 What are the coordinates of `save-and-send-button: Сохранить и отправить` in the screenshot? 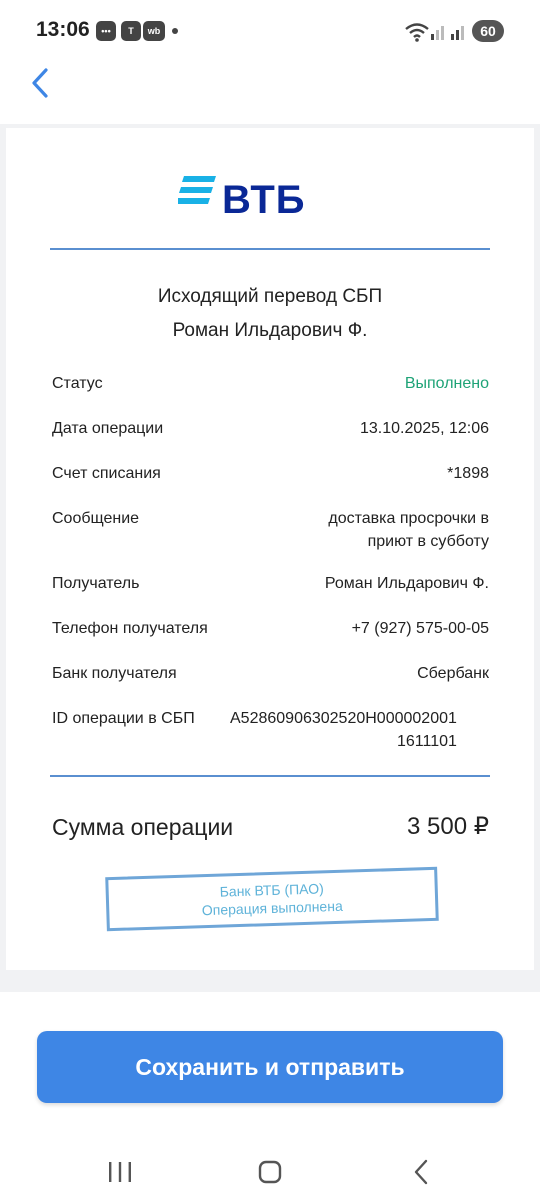 It's located at (270, 1067).